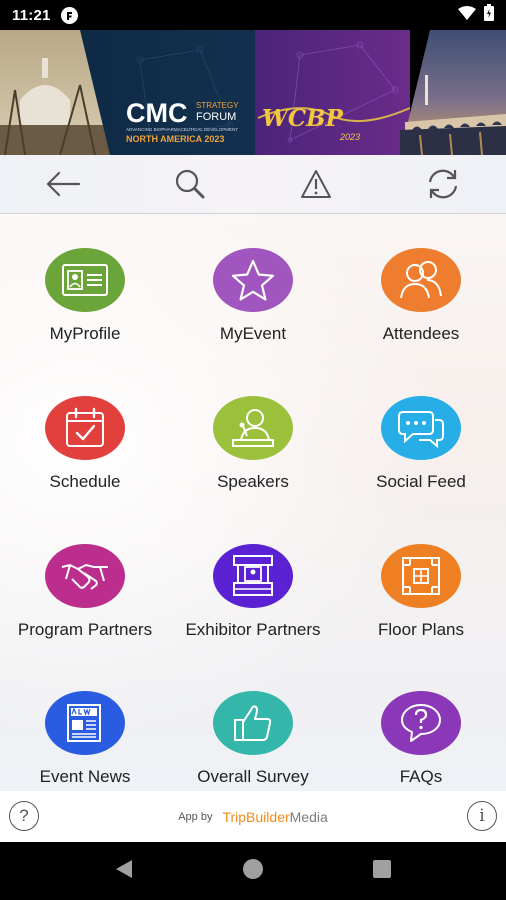 The width and height of the screenshot is (506, 900). I want to click on app-by-label: App by, so click(195, 816).